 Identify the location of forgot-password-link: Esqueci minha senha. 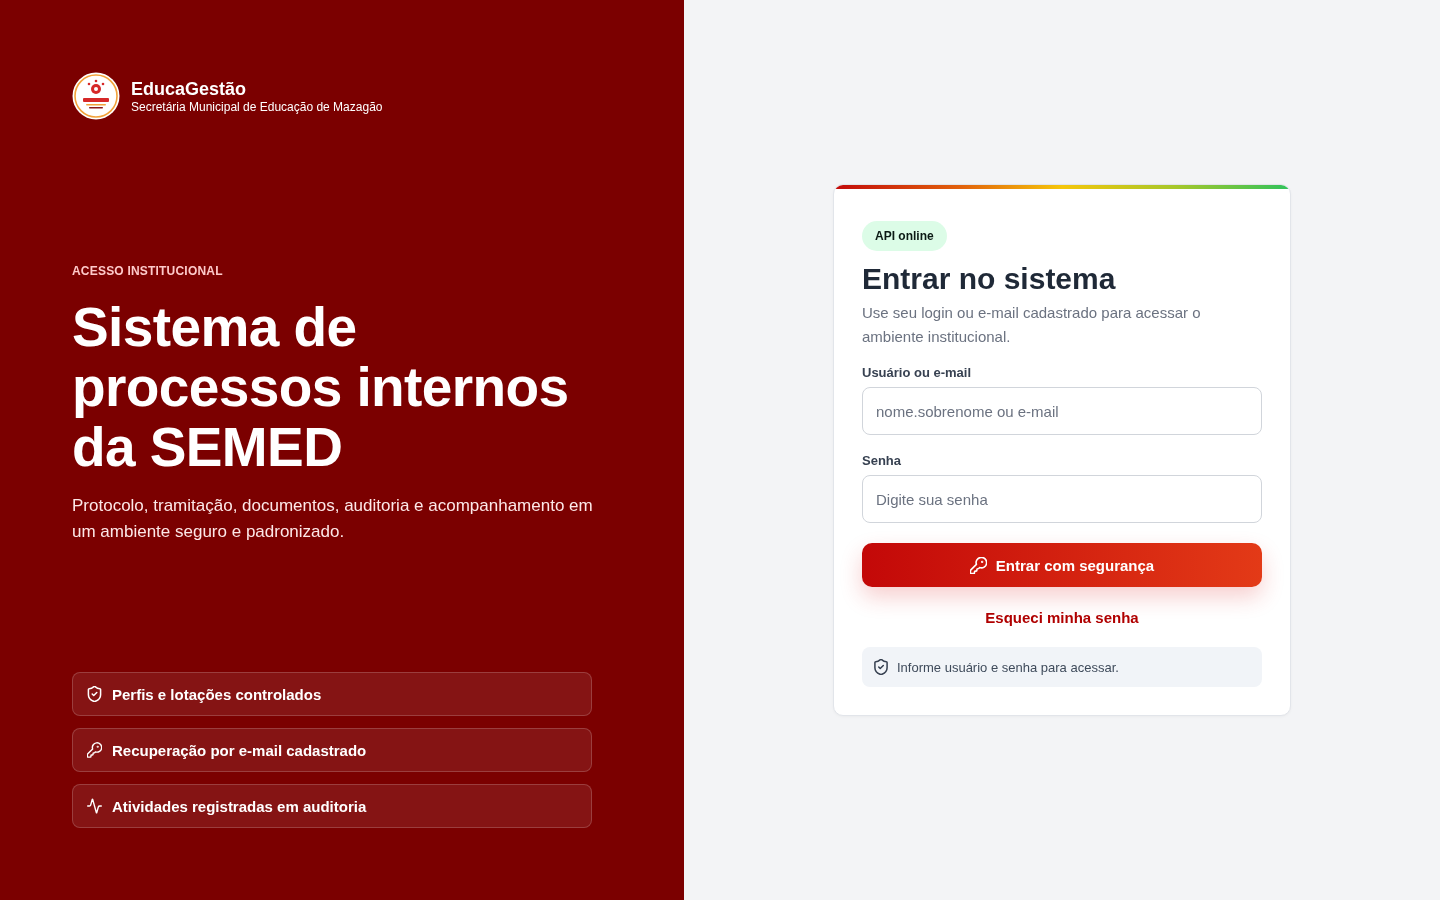
(1062, 618).